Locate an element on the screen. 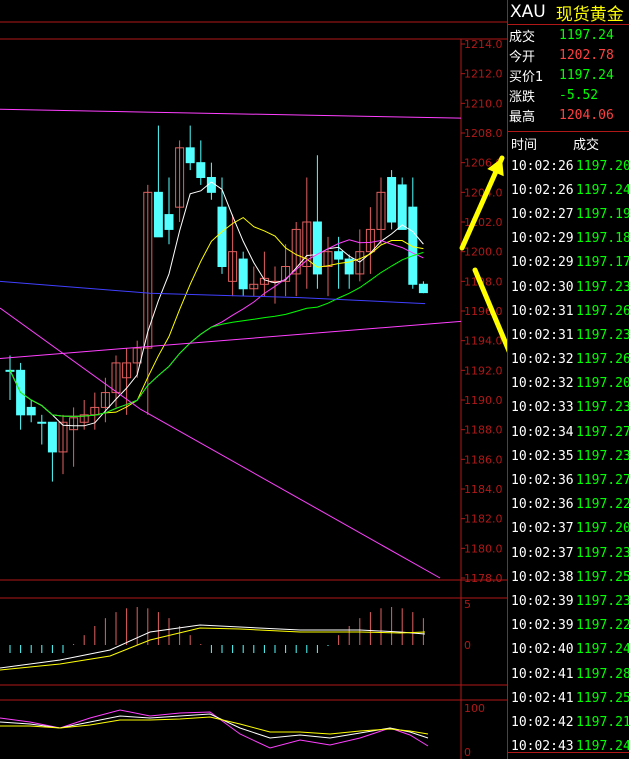 Image resolution: width=629 pixels, height=759 pixels. tick-row: 10:02:33 1197.23 is located at coordinates (568, 408).